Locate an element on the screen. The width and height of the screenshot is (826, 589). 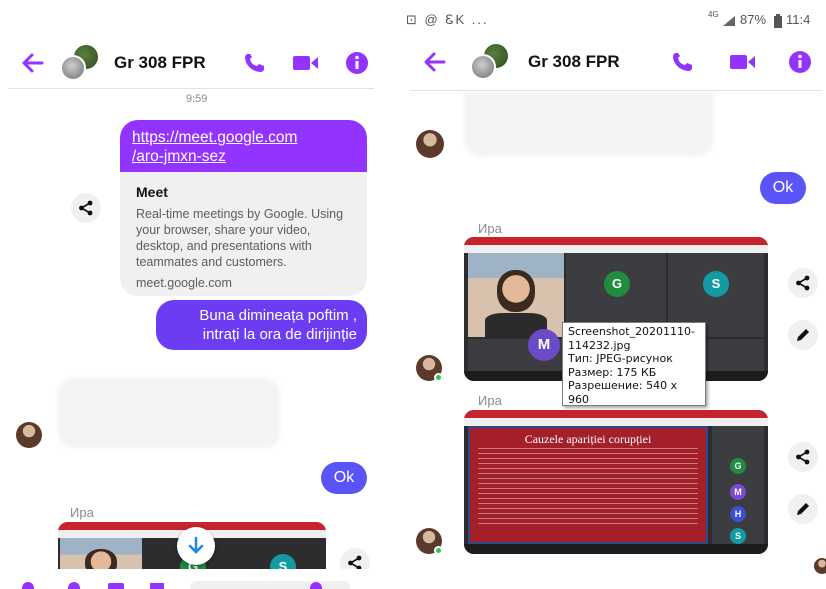
presentation-slide: Cauzele apariției corupției is located at coordinates (588, 485).